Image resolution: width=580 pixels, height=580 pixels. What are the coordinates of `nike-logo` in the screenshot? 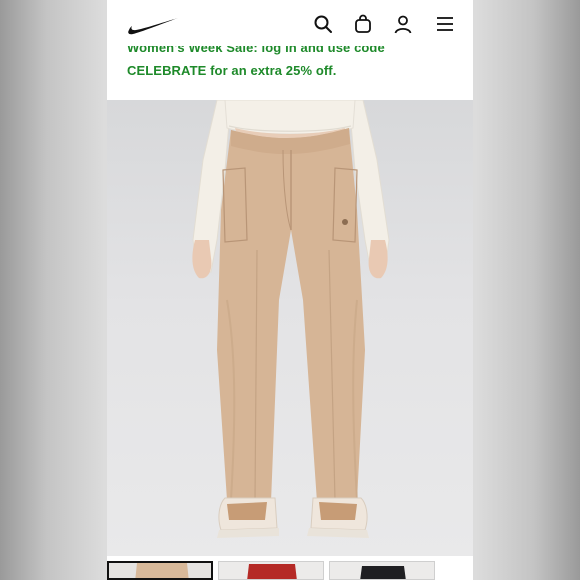 It's located at (153, 25).